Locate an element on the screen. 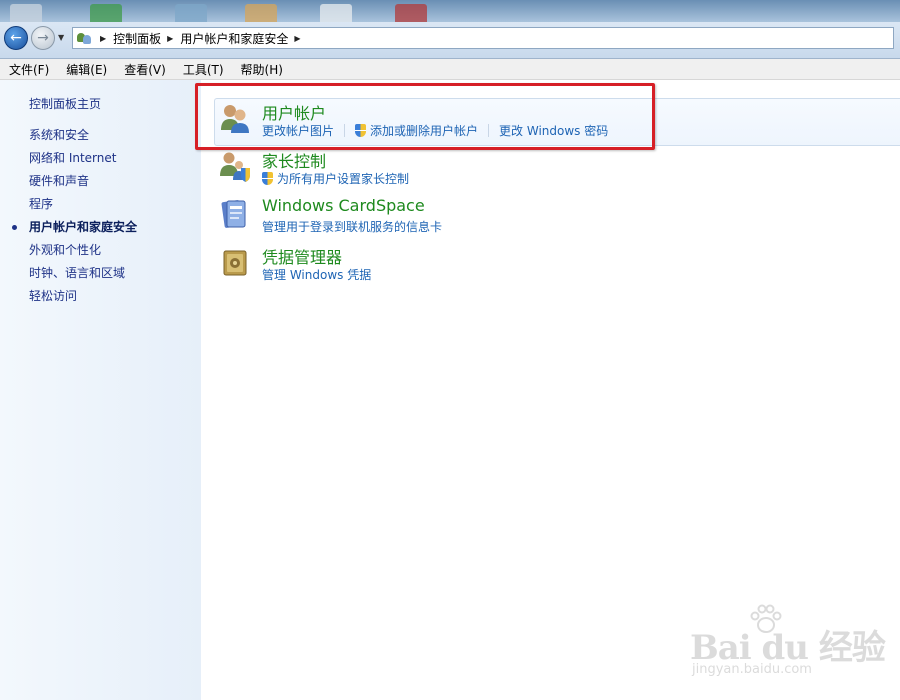 The image size is (900, 700). manage-information-cards-link: 管理用于登录到联机服务的信息卡 is located at coordinates (352, 226).